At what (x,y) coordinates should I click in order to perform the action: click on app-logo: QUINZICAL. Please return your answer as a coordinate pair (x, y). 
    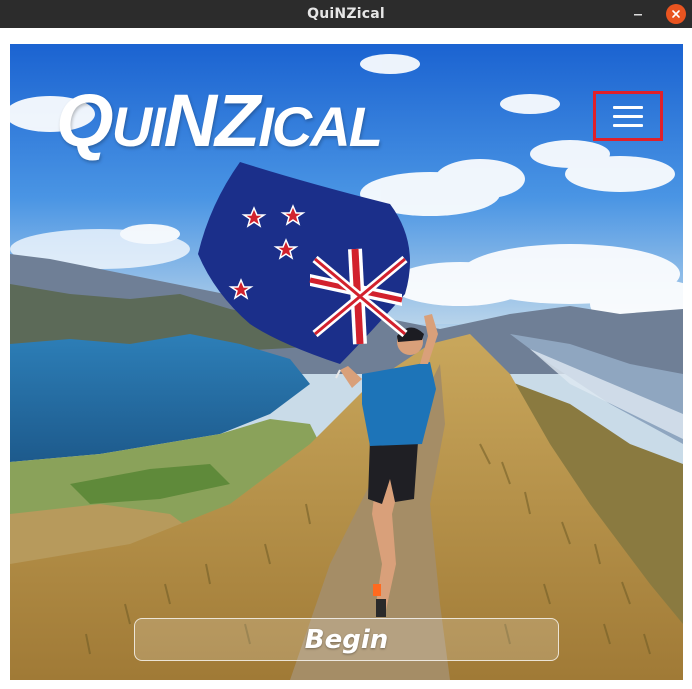
    Looking at the image, I should click on (219, 120).